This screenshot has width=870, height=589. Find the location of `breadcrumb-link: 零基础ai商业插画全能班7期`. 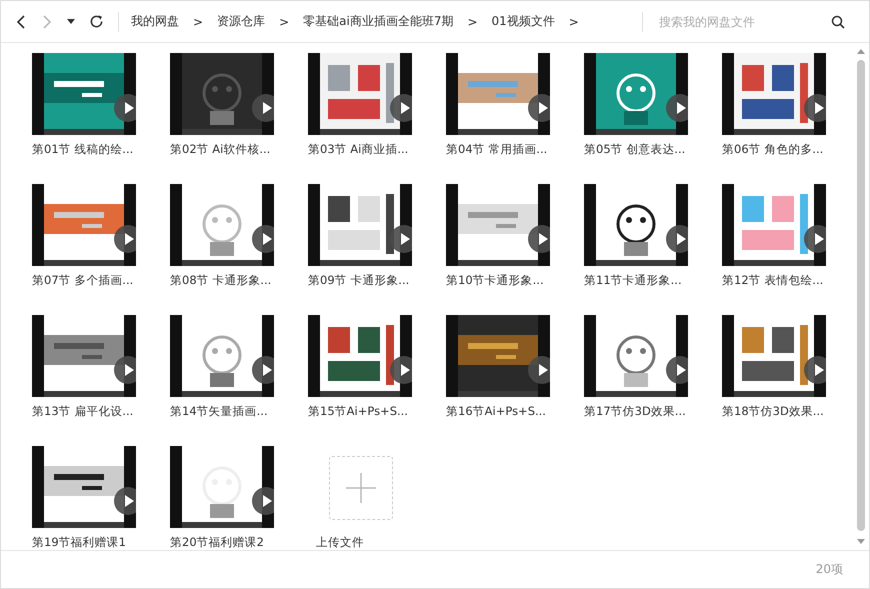

breadcrumb-link: 零基础ai商业插画全能班7期 is located at coordinates (378, 21).